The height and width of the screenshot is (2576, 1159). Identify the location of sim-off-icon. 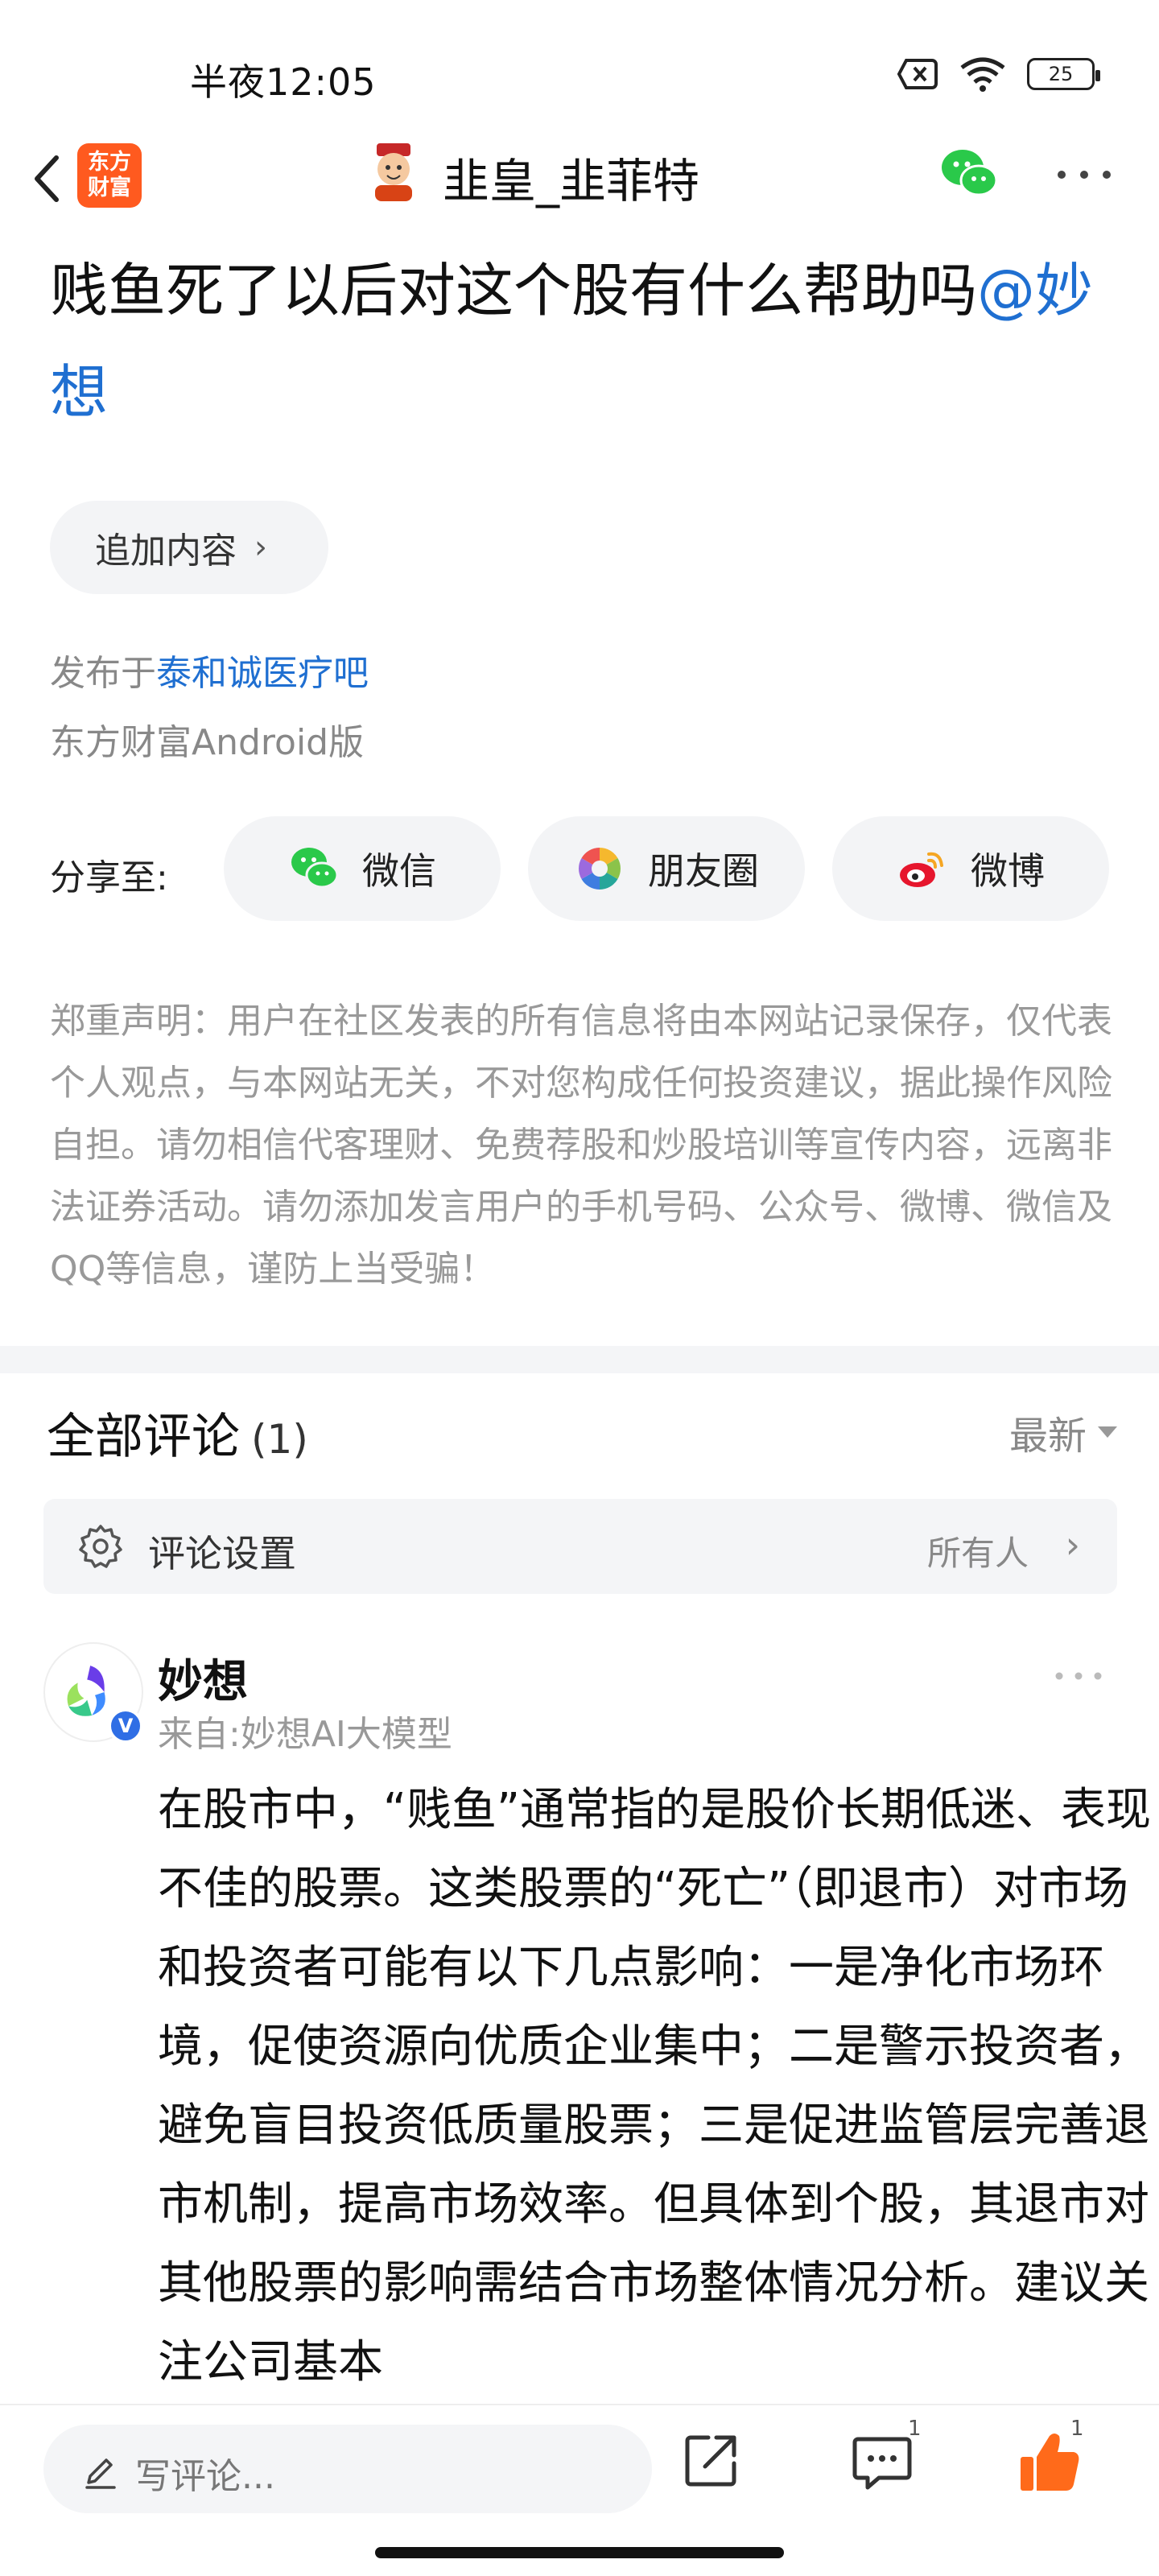
(918, 74).